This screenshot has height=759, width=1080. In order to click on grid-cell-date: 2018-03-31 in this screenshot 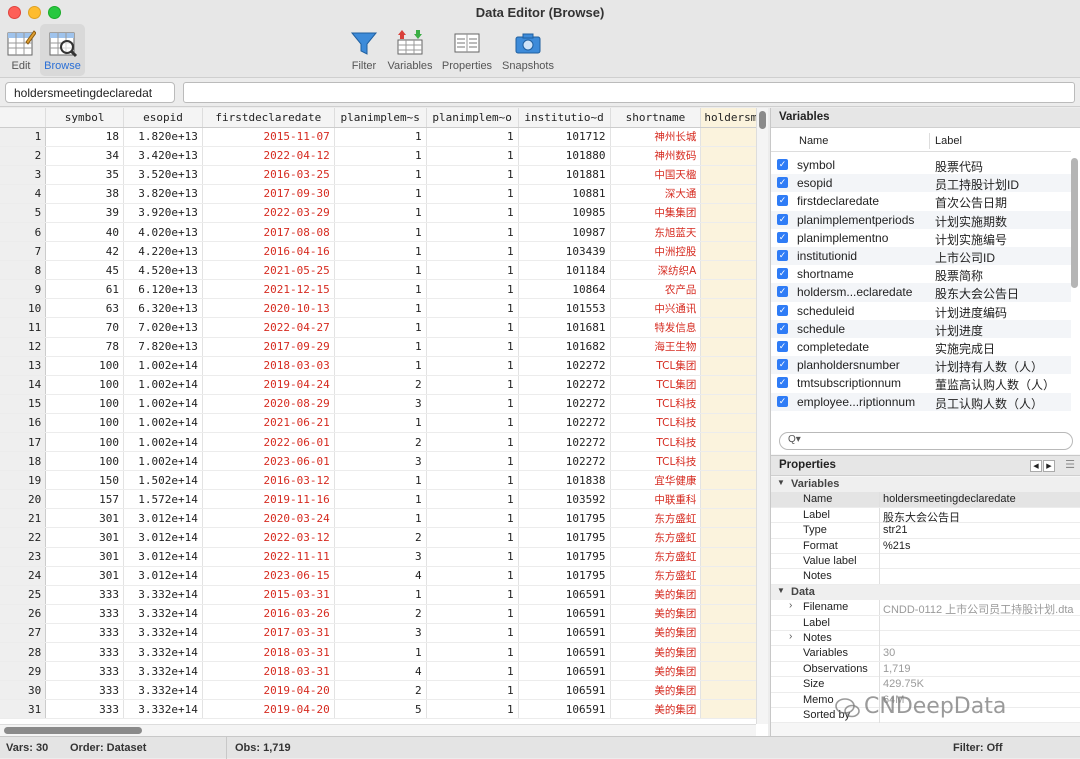, I will do `click(268, 671)`.